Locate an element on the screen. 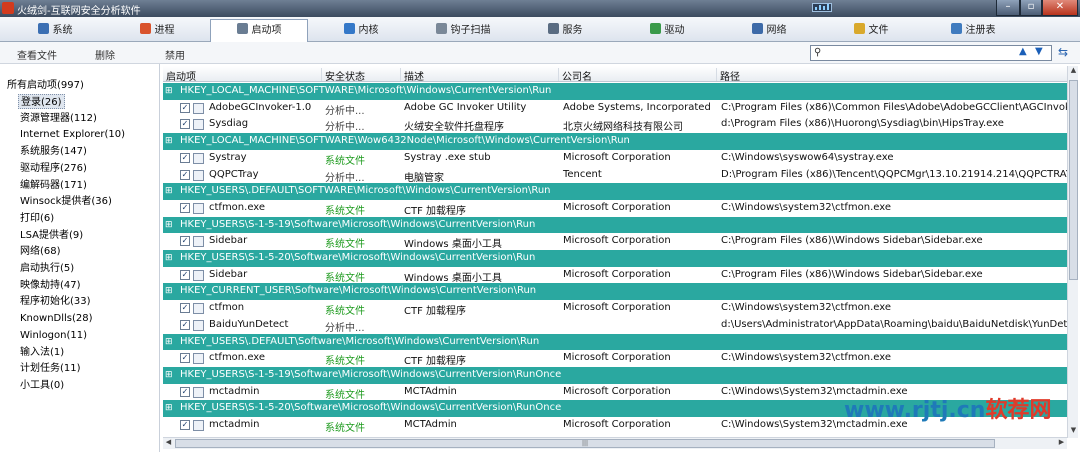  sidebar-item: 网络(68) is located at coordinates (40, 251).